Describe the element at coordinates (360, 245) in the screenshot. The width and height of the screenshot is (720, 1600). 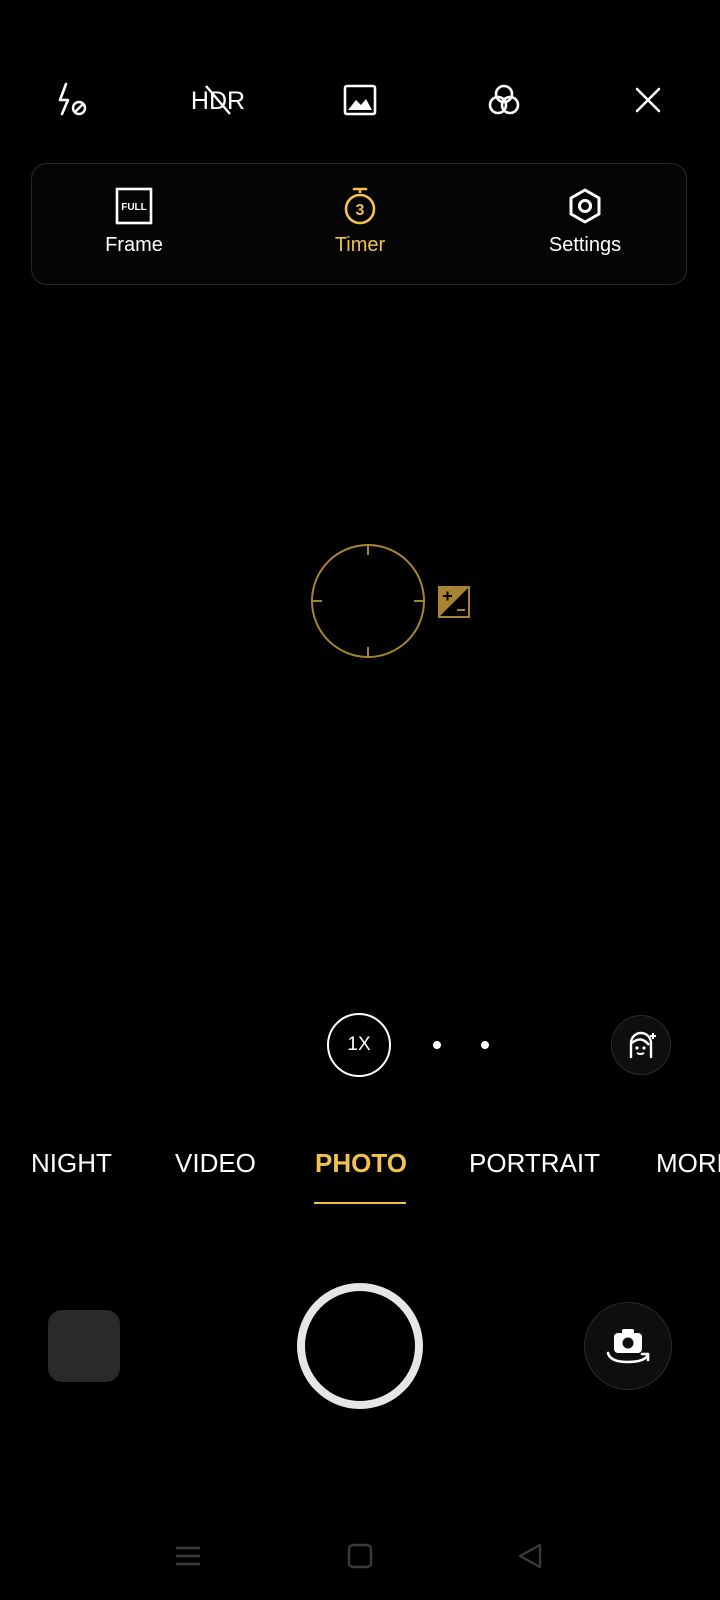
I see `timer-label: Timer` at that location.